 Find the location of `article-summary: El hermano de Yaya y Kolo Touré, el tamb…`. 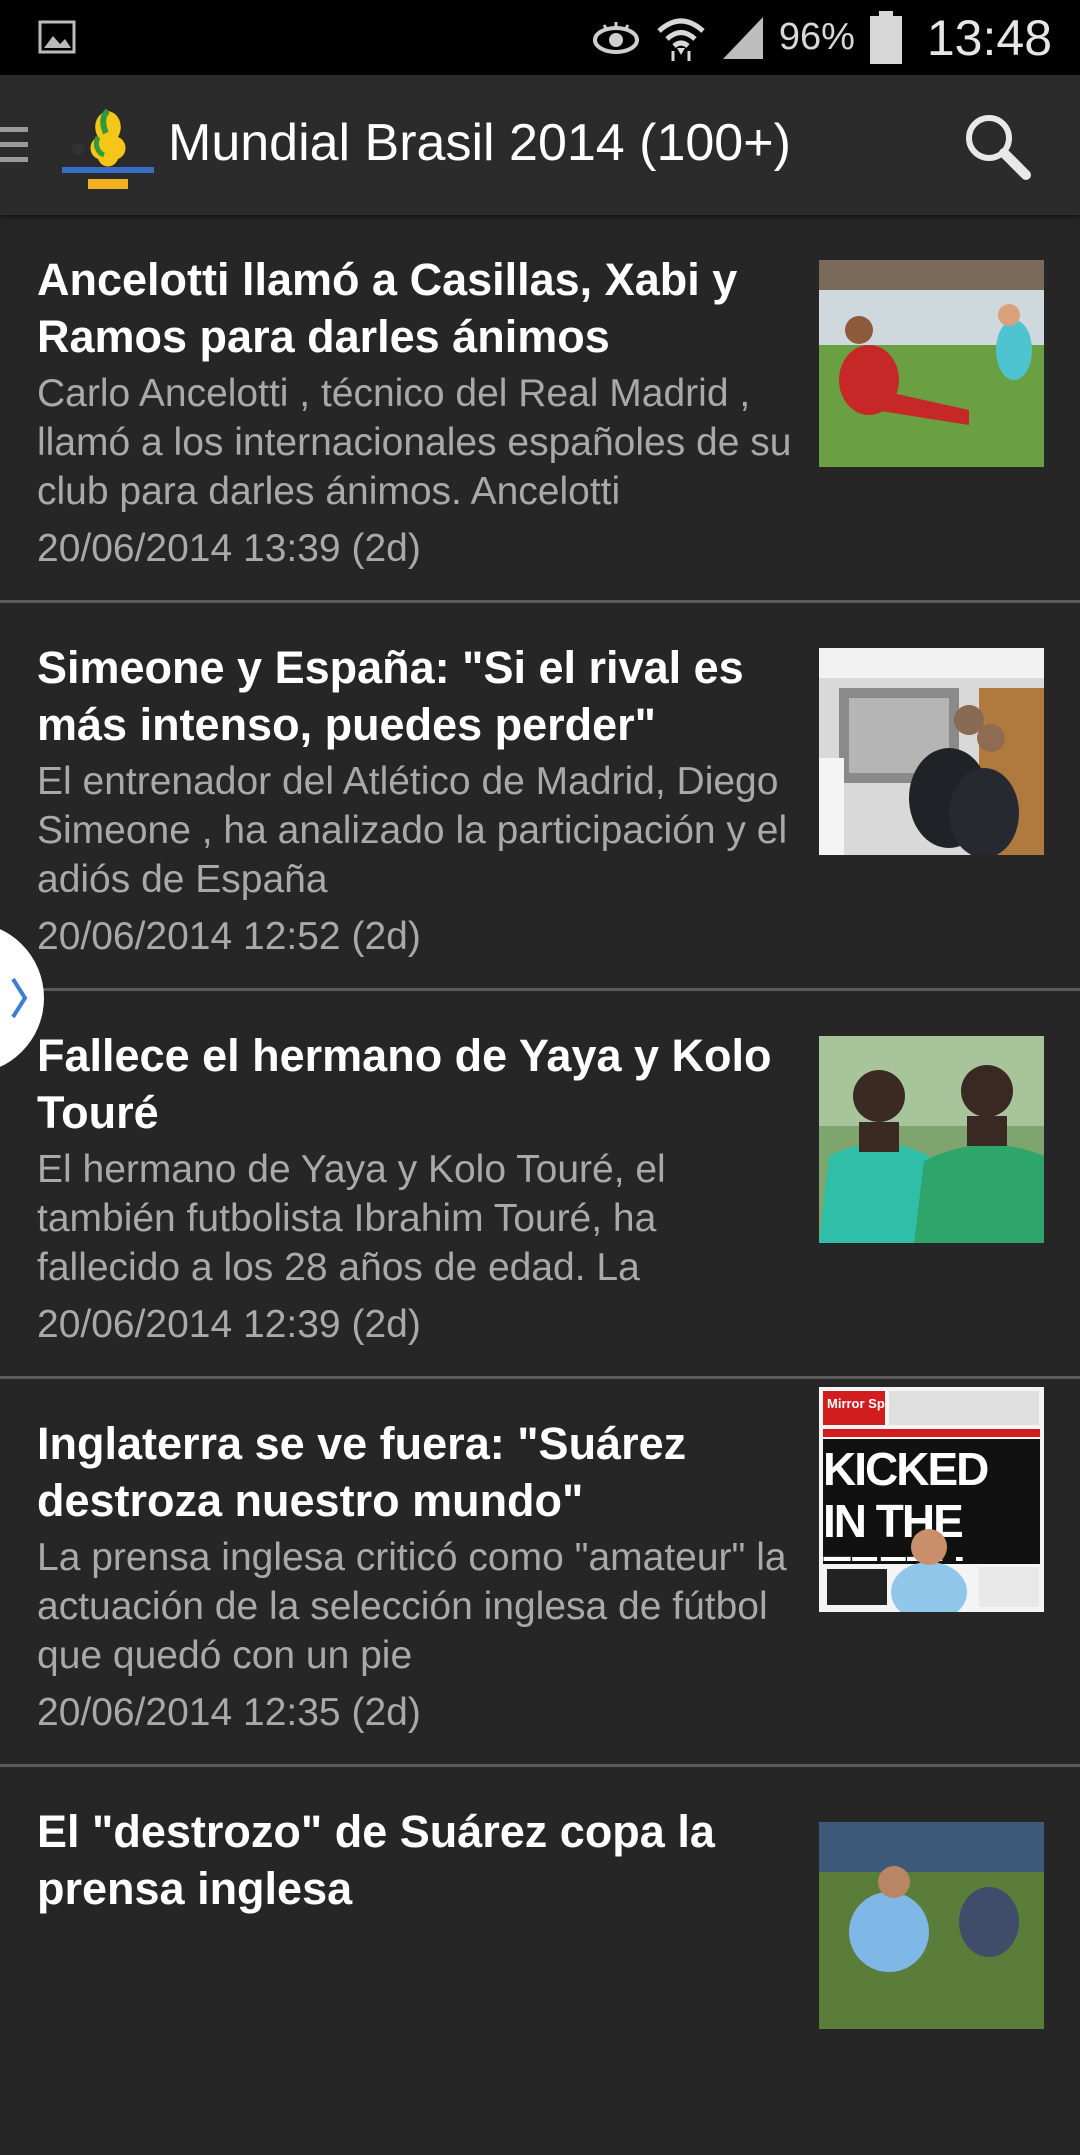

article-summary: El hermano de Yaya y Kolo Touré, el tamb… is located at coordinates (351, 1218).